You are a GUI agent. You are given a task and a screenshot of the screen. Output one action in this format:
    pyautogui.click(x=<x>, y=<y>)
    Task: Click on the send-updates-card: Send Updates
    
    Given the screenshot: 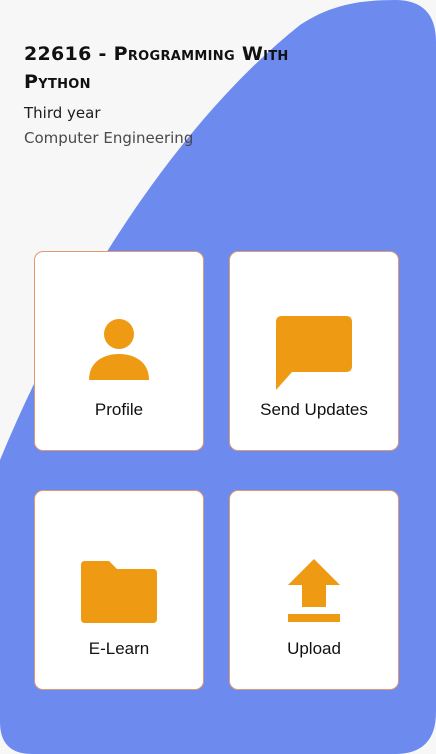 What is the action you would take?
    pyautogui.click(x=314, y=351)
    